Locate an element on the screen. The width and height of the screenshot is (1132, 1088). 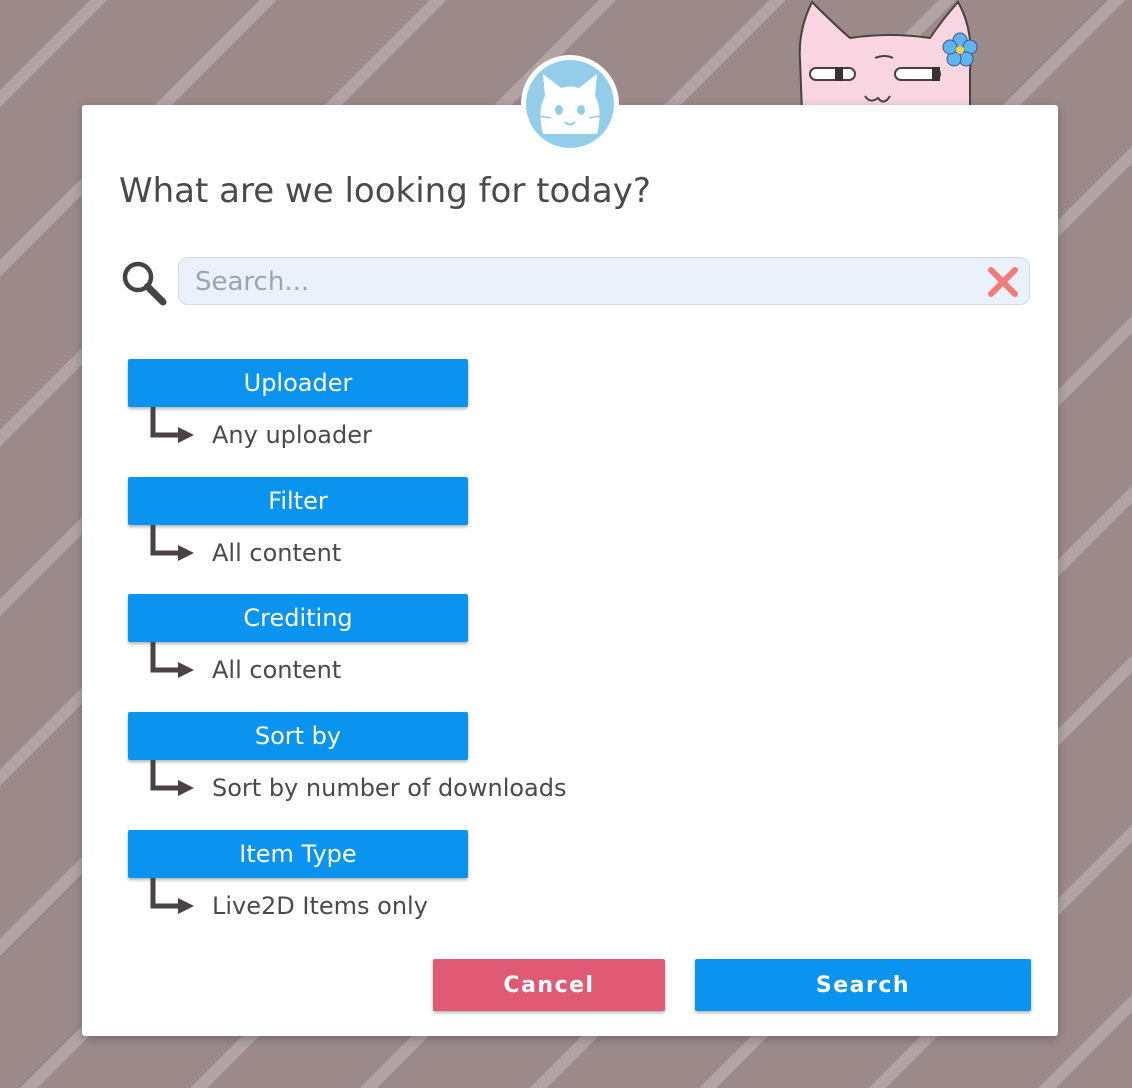
search-input is located at coordinates (585, 282).